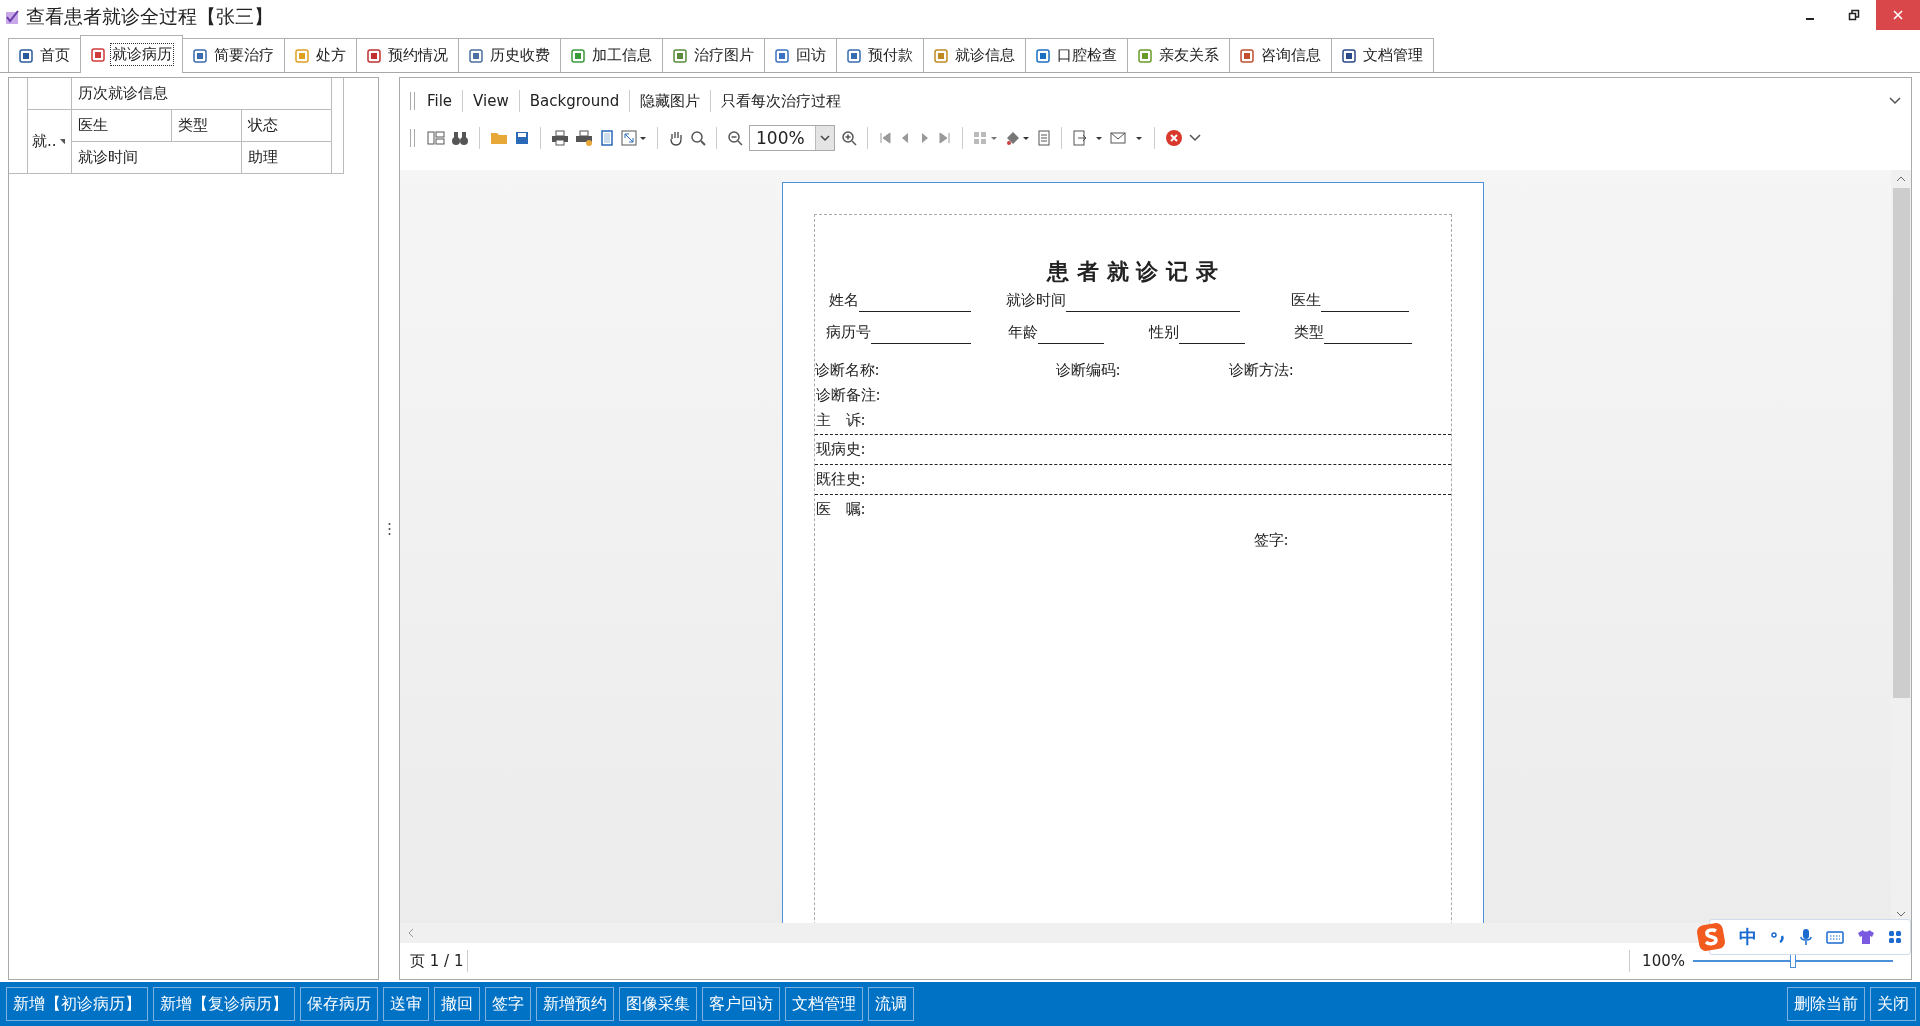 The height and width of the screenshot is (1026, 1920). What do you see at coordinates (1778, 937) in the screenshot?
I see `punctuation-icon` at bounding box center [1778, 937].